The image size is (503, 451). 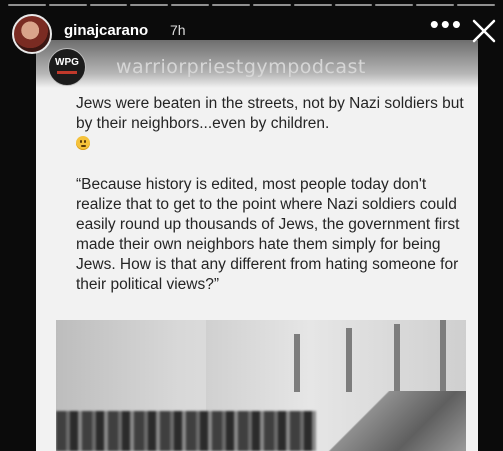 I want to click on story-timestamp: 7h, so click(x=178, y=30).